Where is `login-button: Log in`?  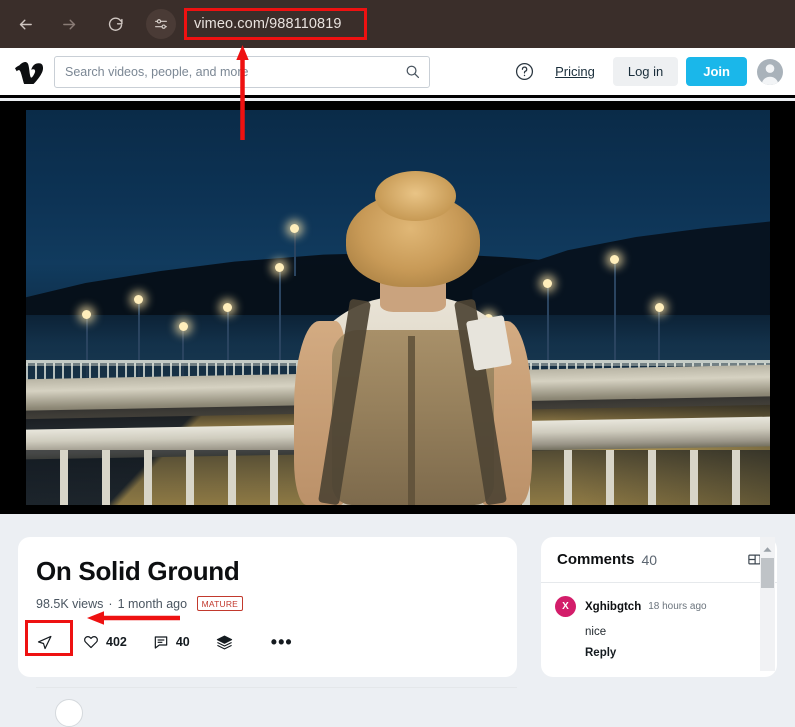
login-button: Log in is located at coordinates (645, 71).